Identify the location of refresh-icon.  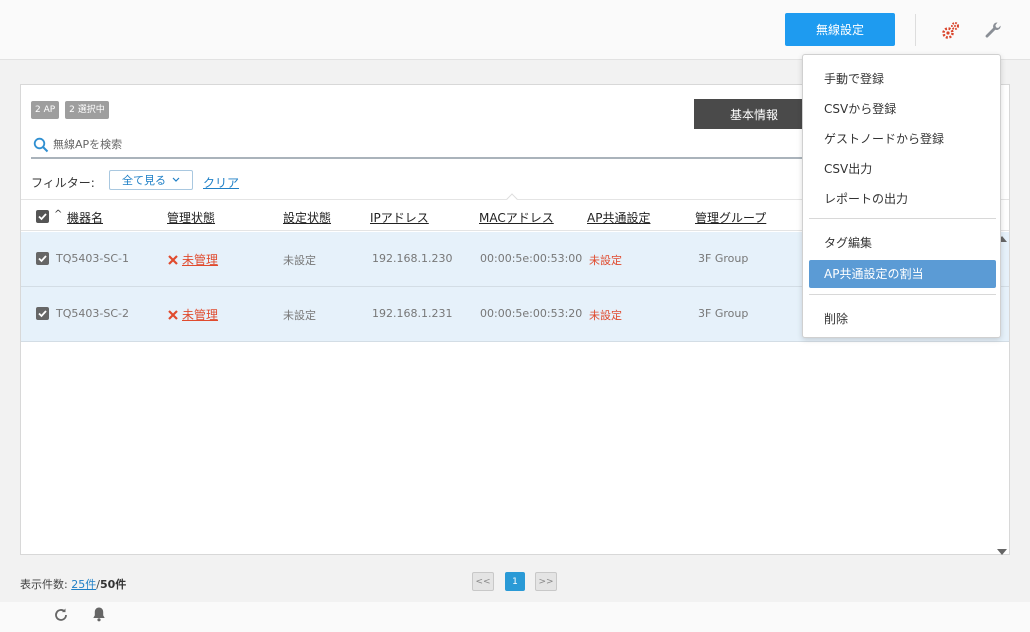
(61, 615).